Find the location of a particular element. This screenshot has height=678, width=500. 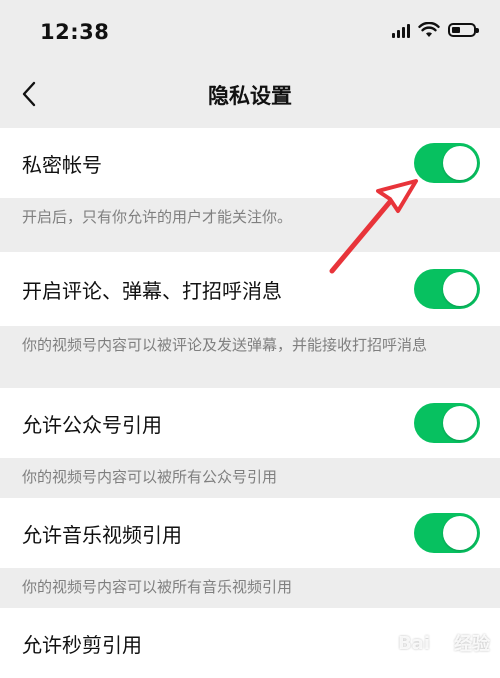

setting-label: 允许秒剪引用 is located at coordinates (82, 644).